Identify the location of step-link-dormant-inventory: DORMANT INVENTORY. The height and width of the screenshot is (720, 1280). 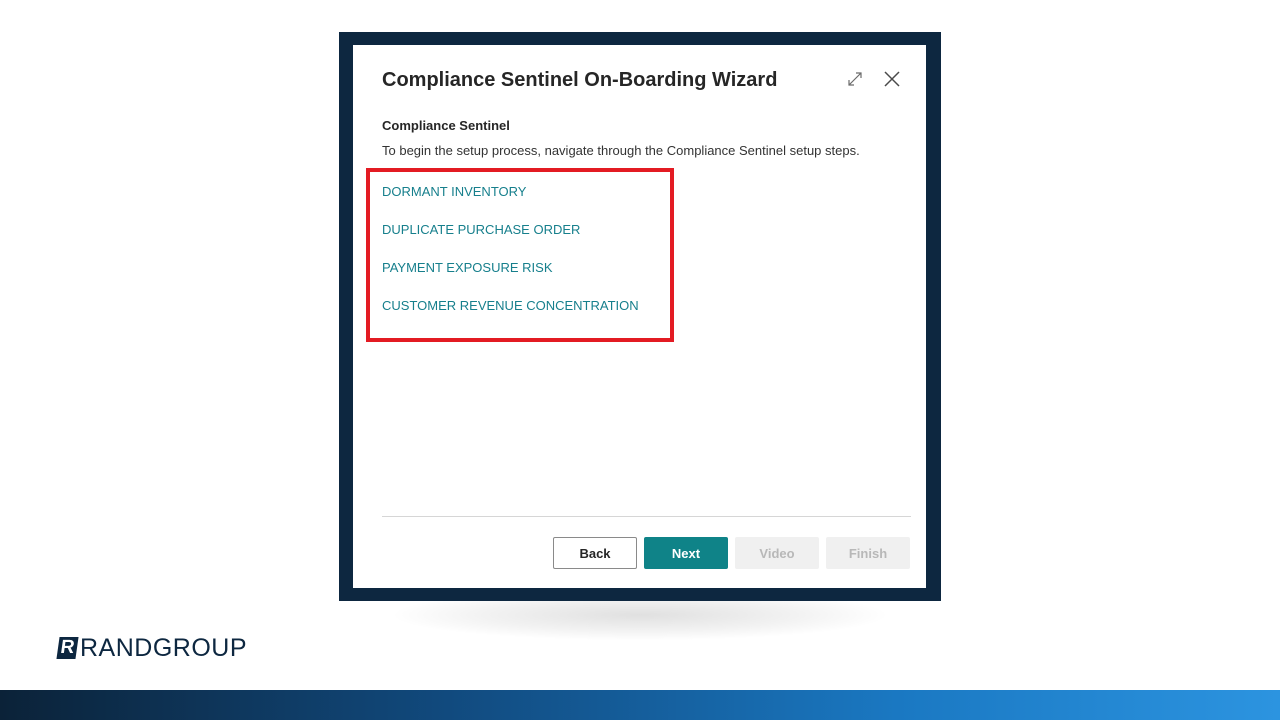
(510, 203).